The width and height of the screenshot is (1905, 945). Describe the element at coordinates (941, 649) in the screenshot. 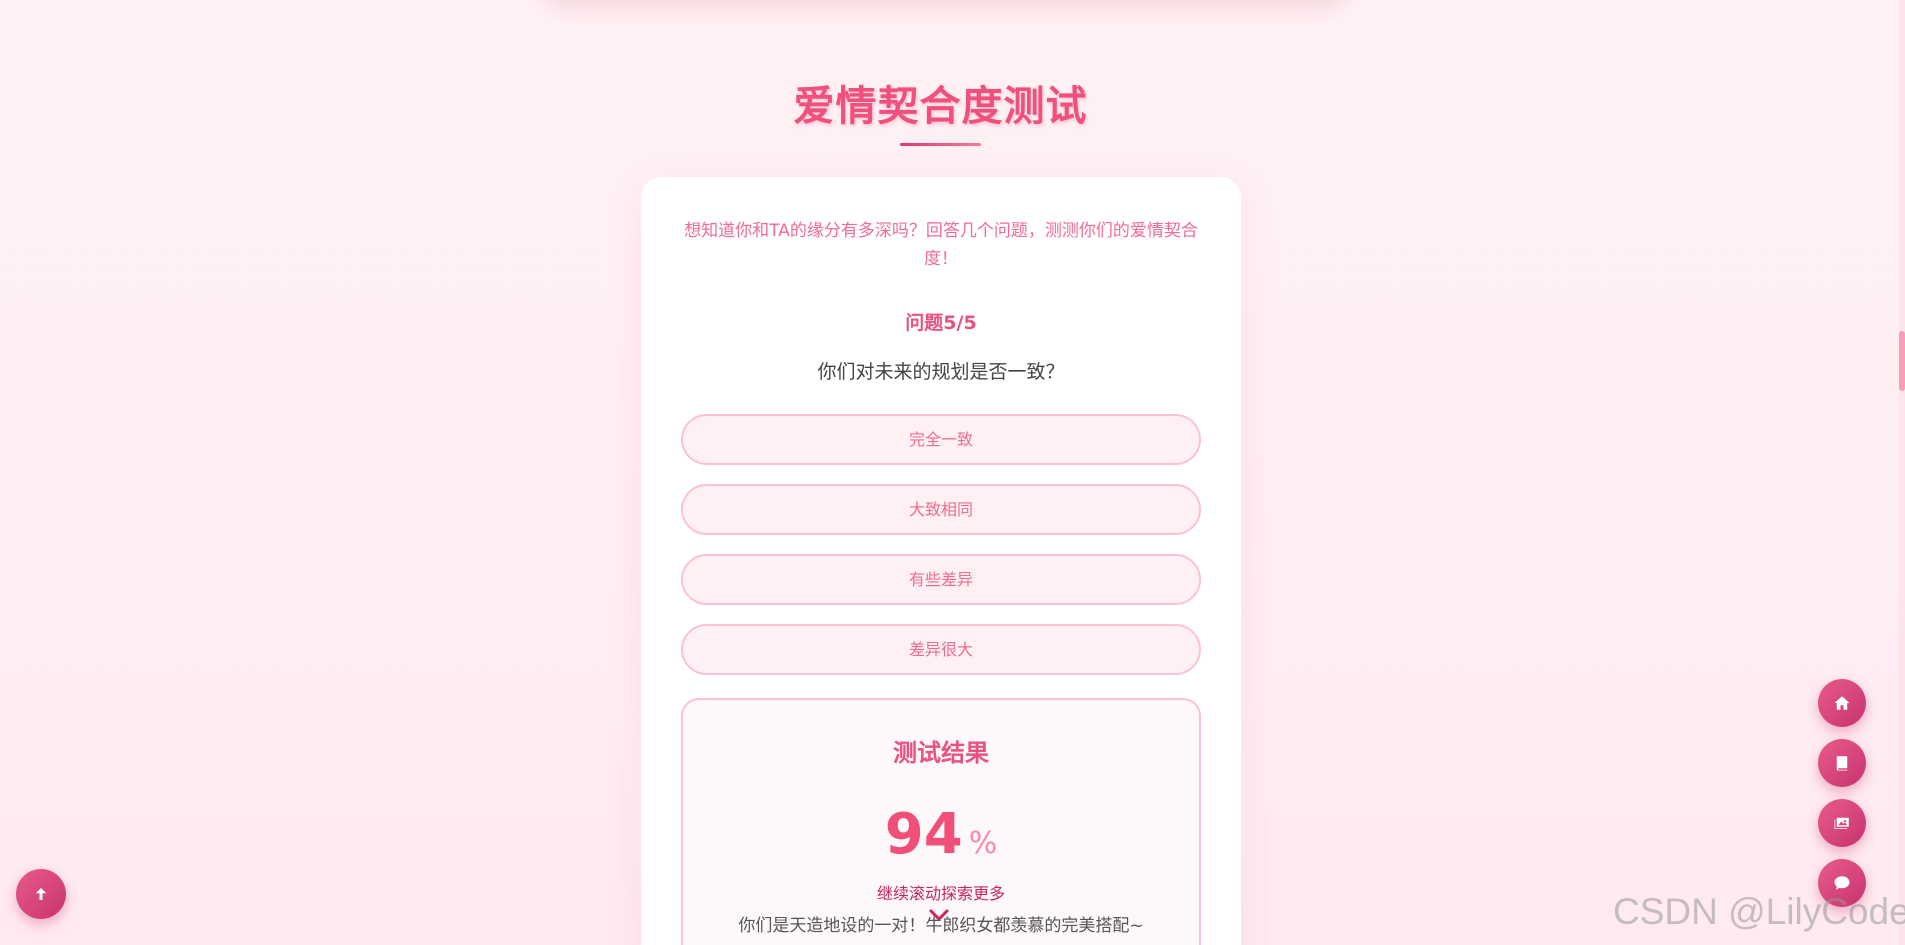

I see `option-button-4: 差异很大` at that location.